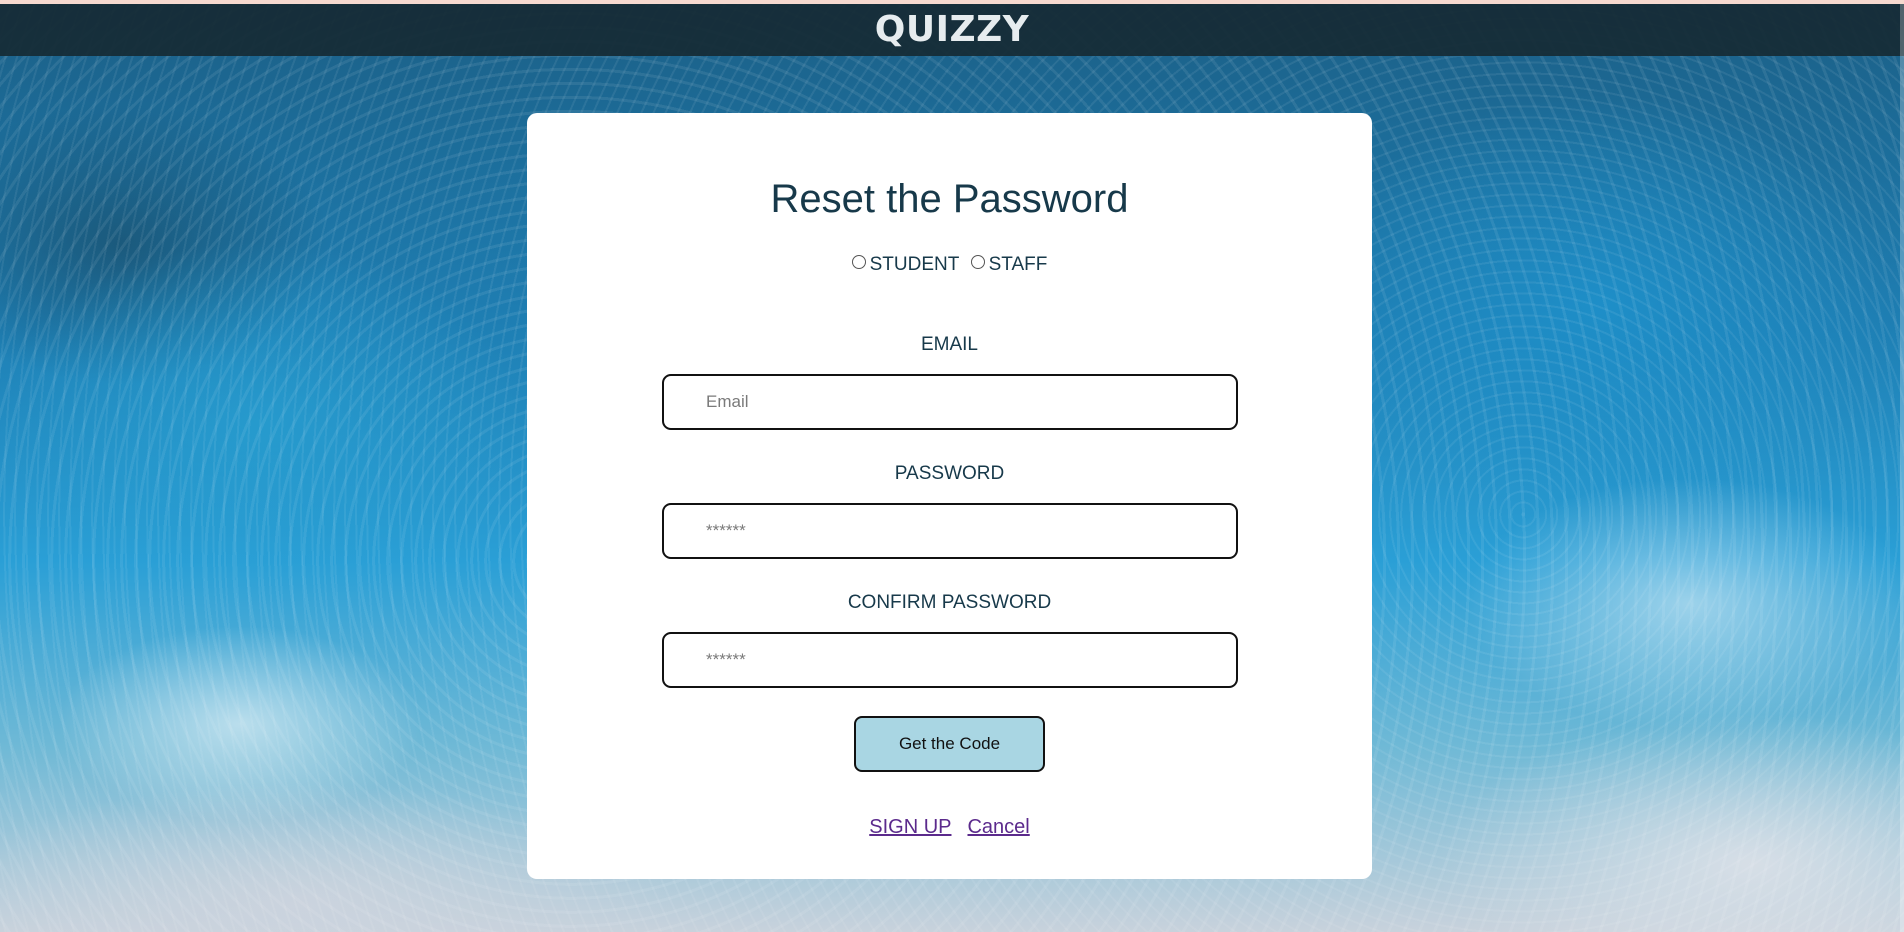 The width and height of the screenshot is (1904, 932). Describe the element at coordinates (950, 402) in the screenshot. I see `email-field` at that location.